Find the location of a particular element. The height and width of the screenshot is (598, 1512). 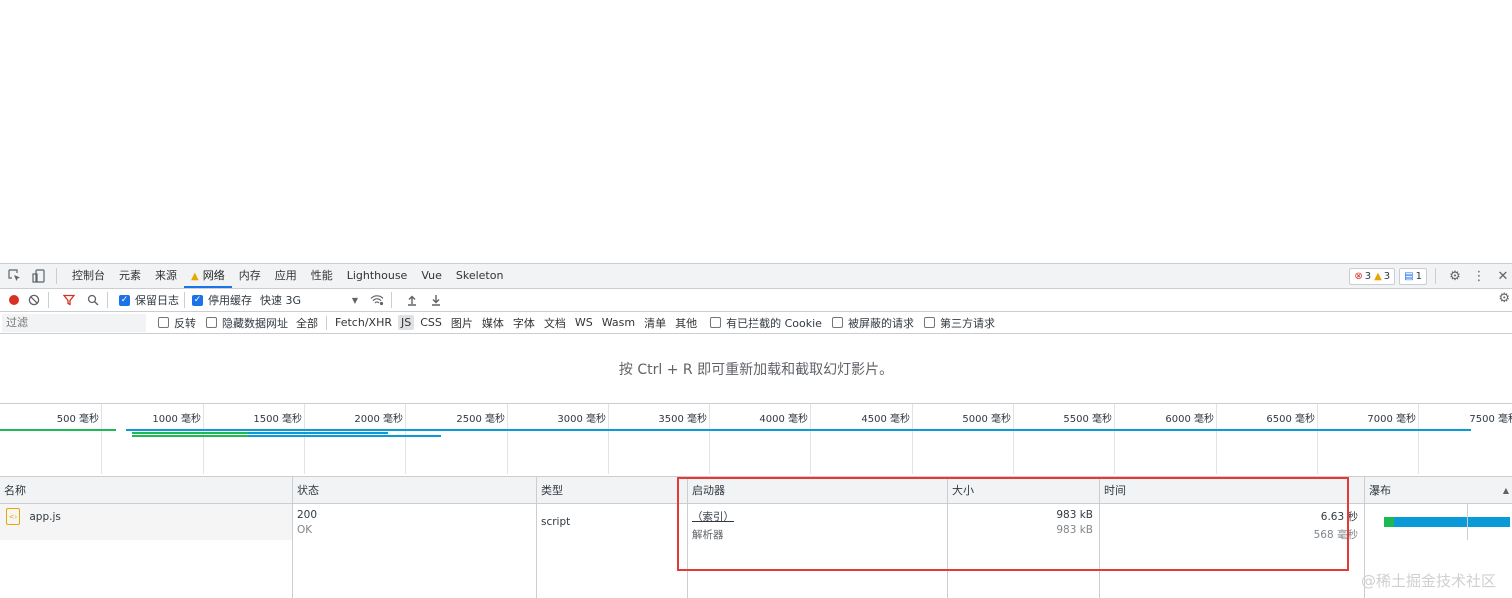

type-filter-9: Wasm is located at coordinates (618, 322).